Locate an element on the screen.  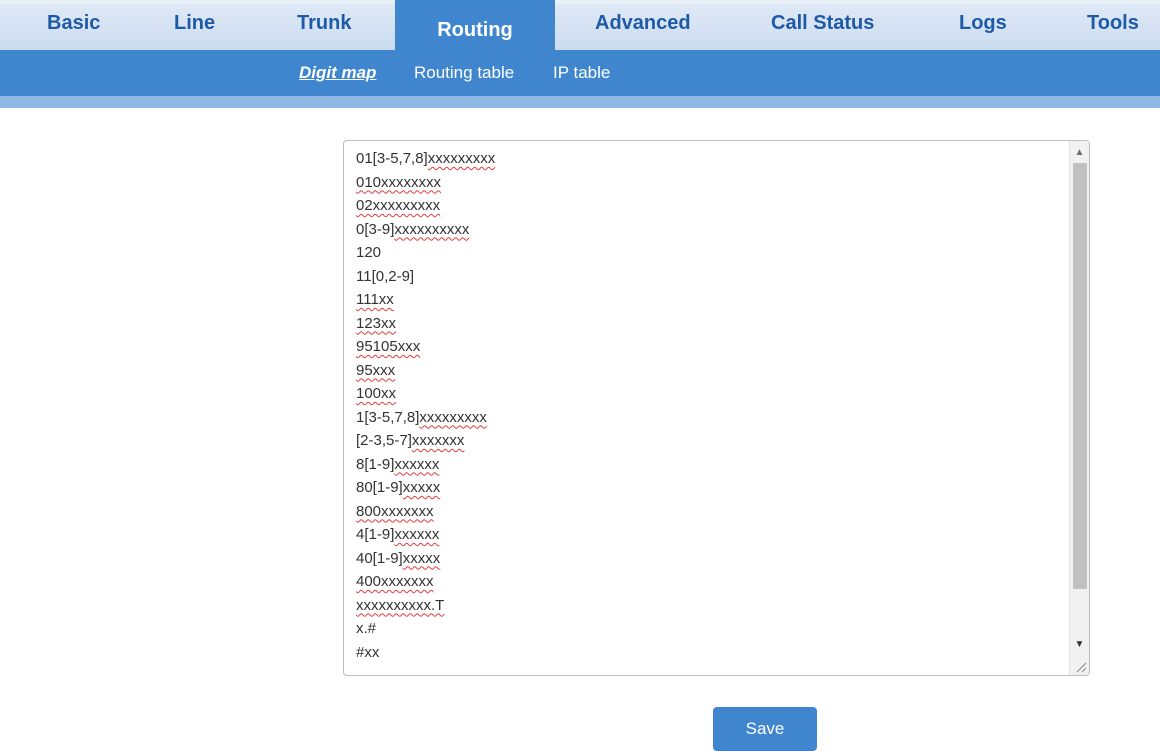
sub-navigation: Digit map Routing table IP table is located at coordinates (580, 73).